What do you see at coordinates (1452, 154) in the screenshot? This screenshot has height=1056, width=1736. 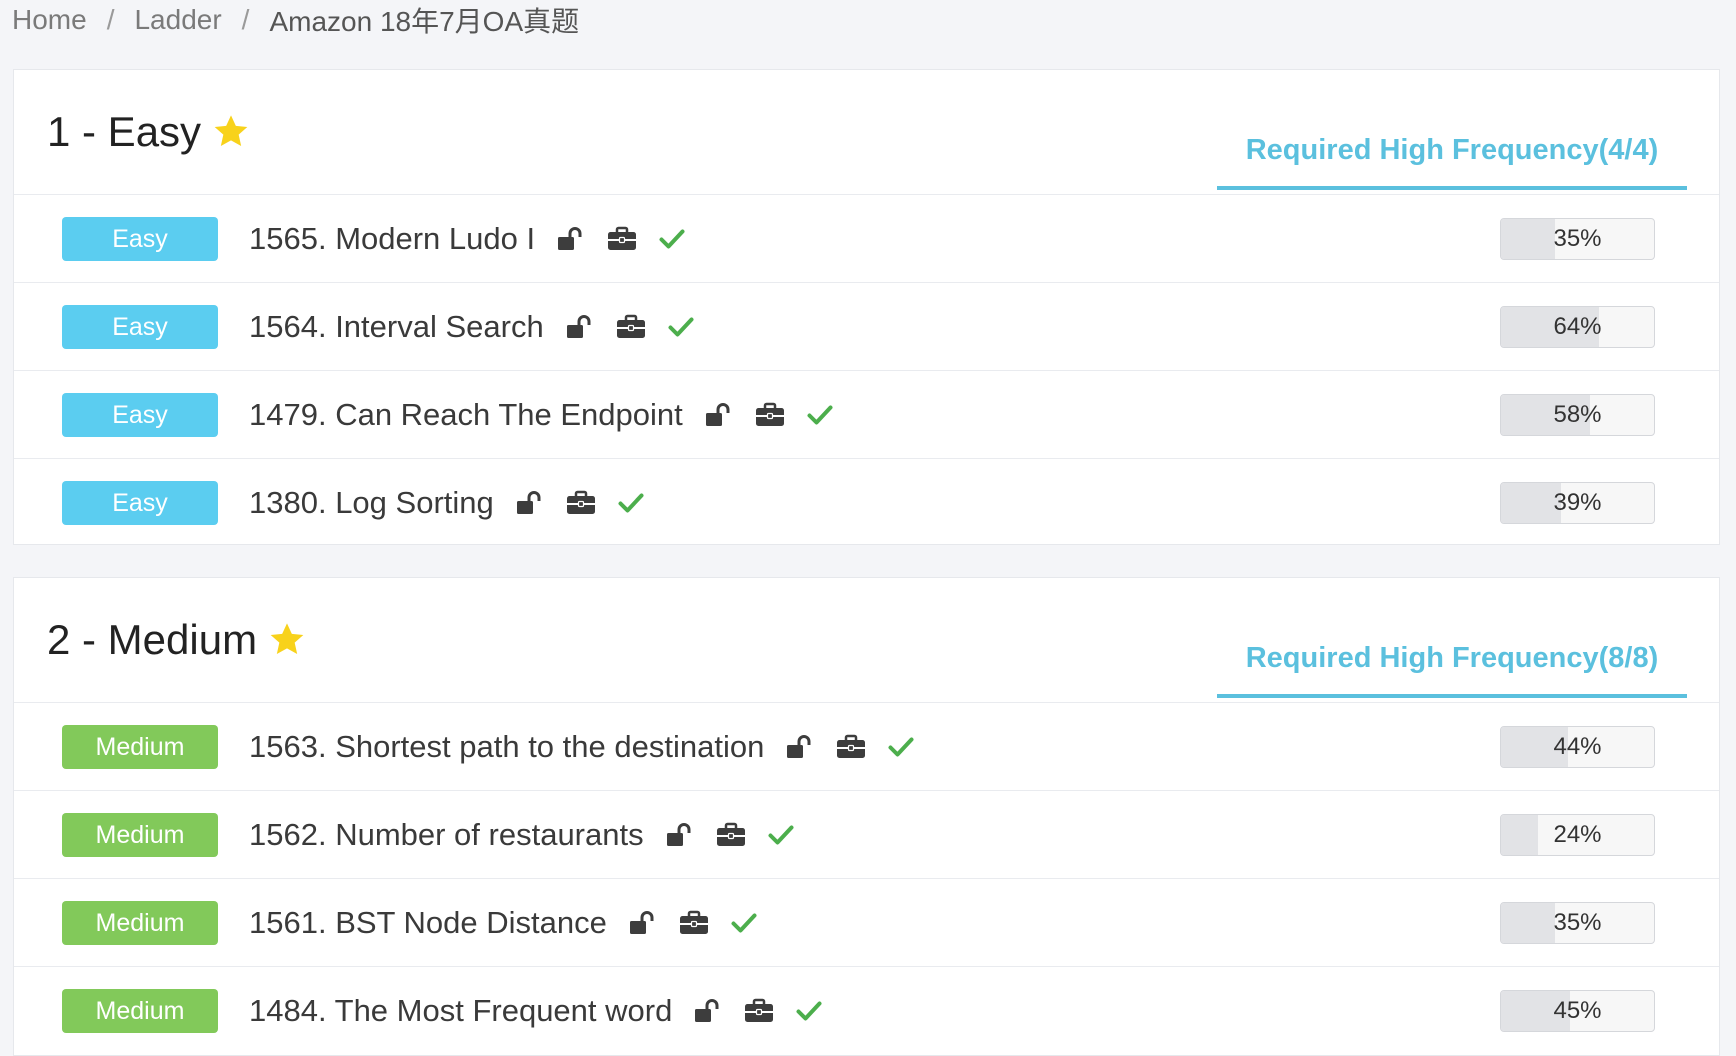 I see `tab-required-high-frequency: Required High Frequency(4/4)` at bounding box center [1452, 154].